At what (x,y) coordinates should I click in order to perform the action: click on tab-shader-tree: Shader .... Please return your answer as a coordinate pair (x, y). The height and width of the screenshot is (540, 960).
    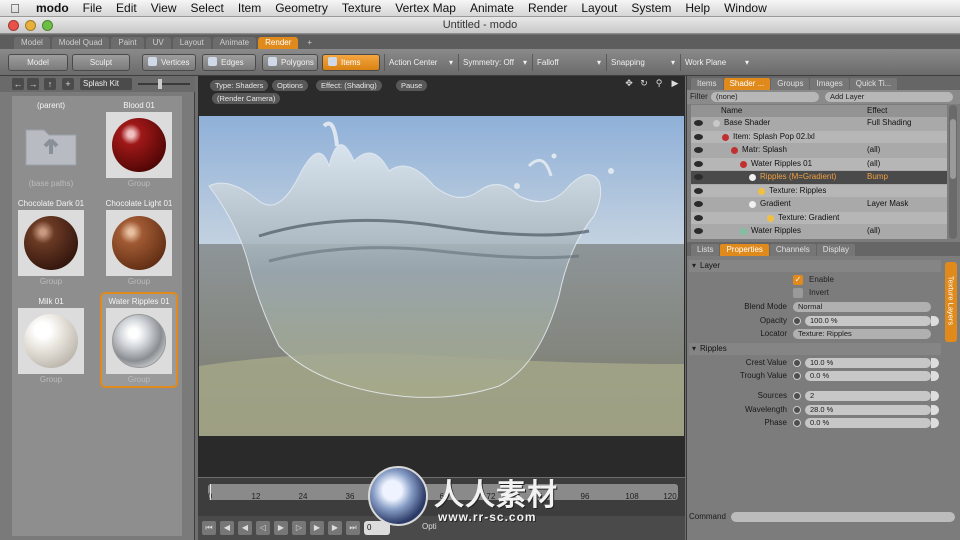
    Looking at the image, I should click on (747, 84).